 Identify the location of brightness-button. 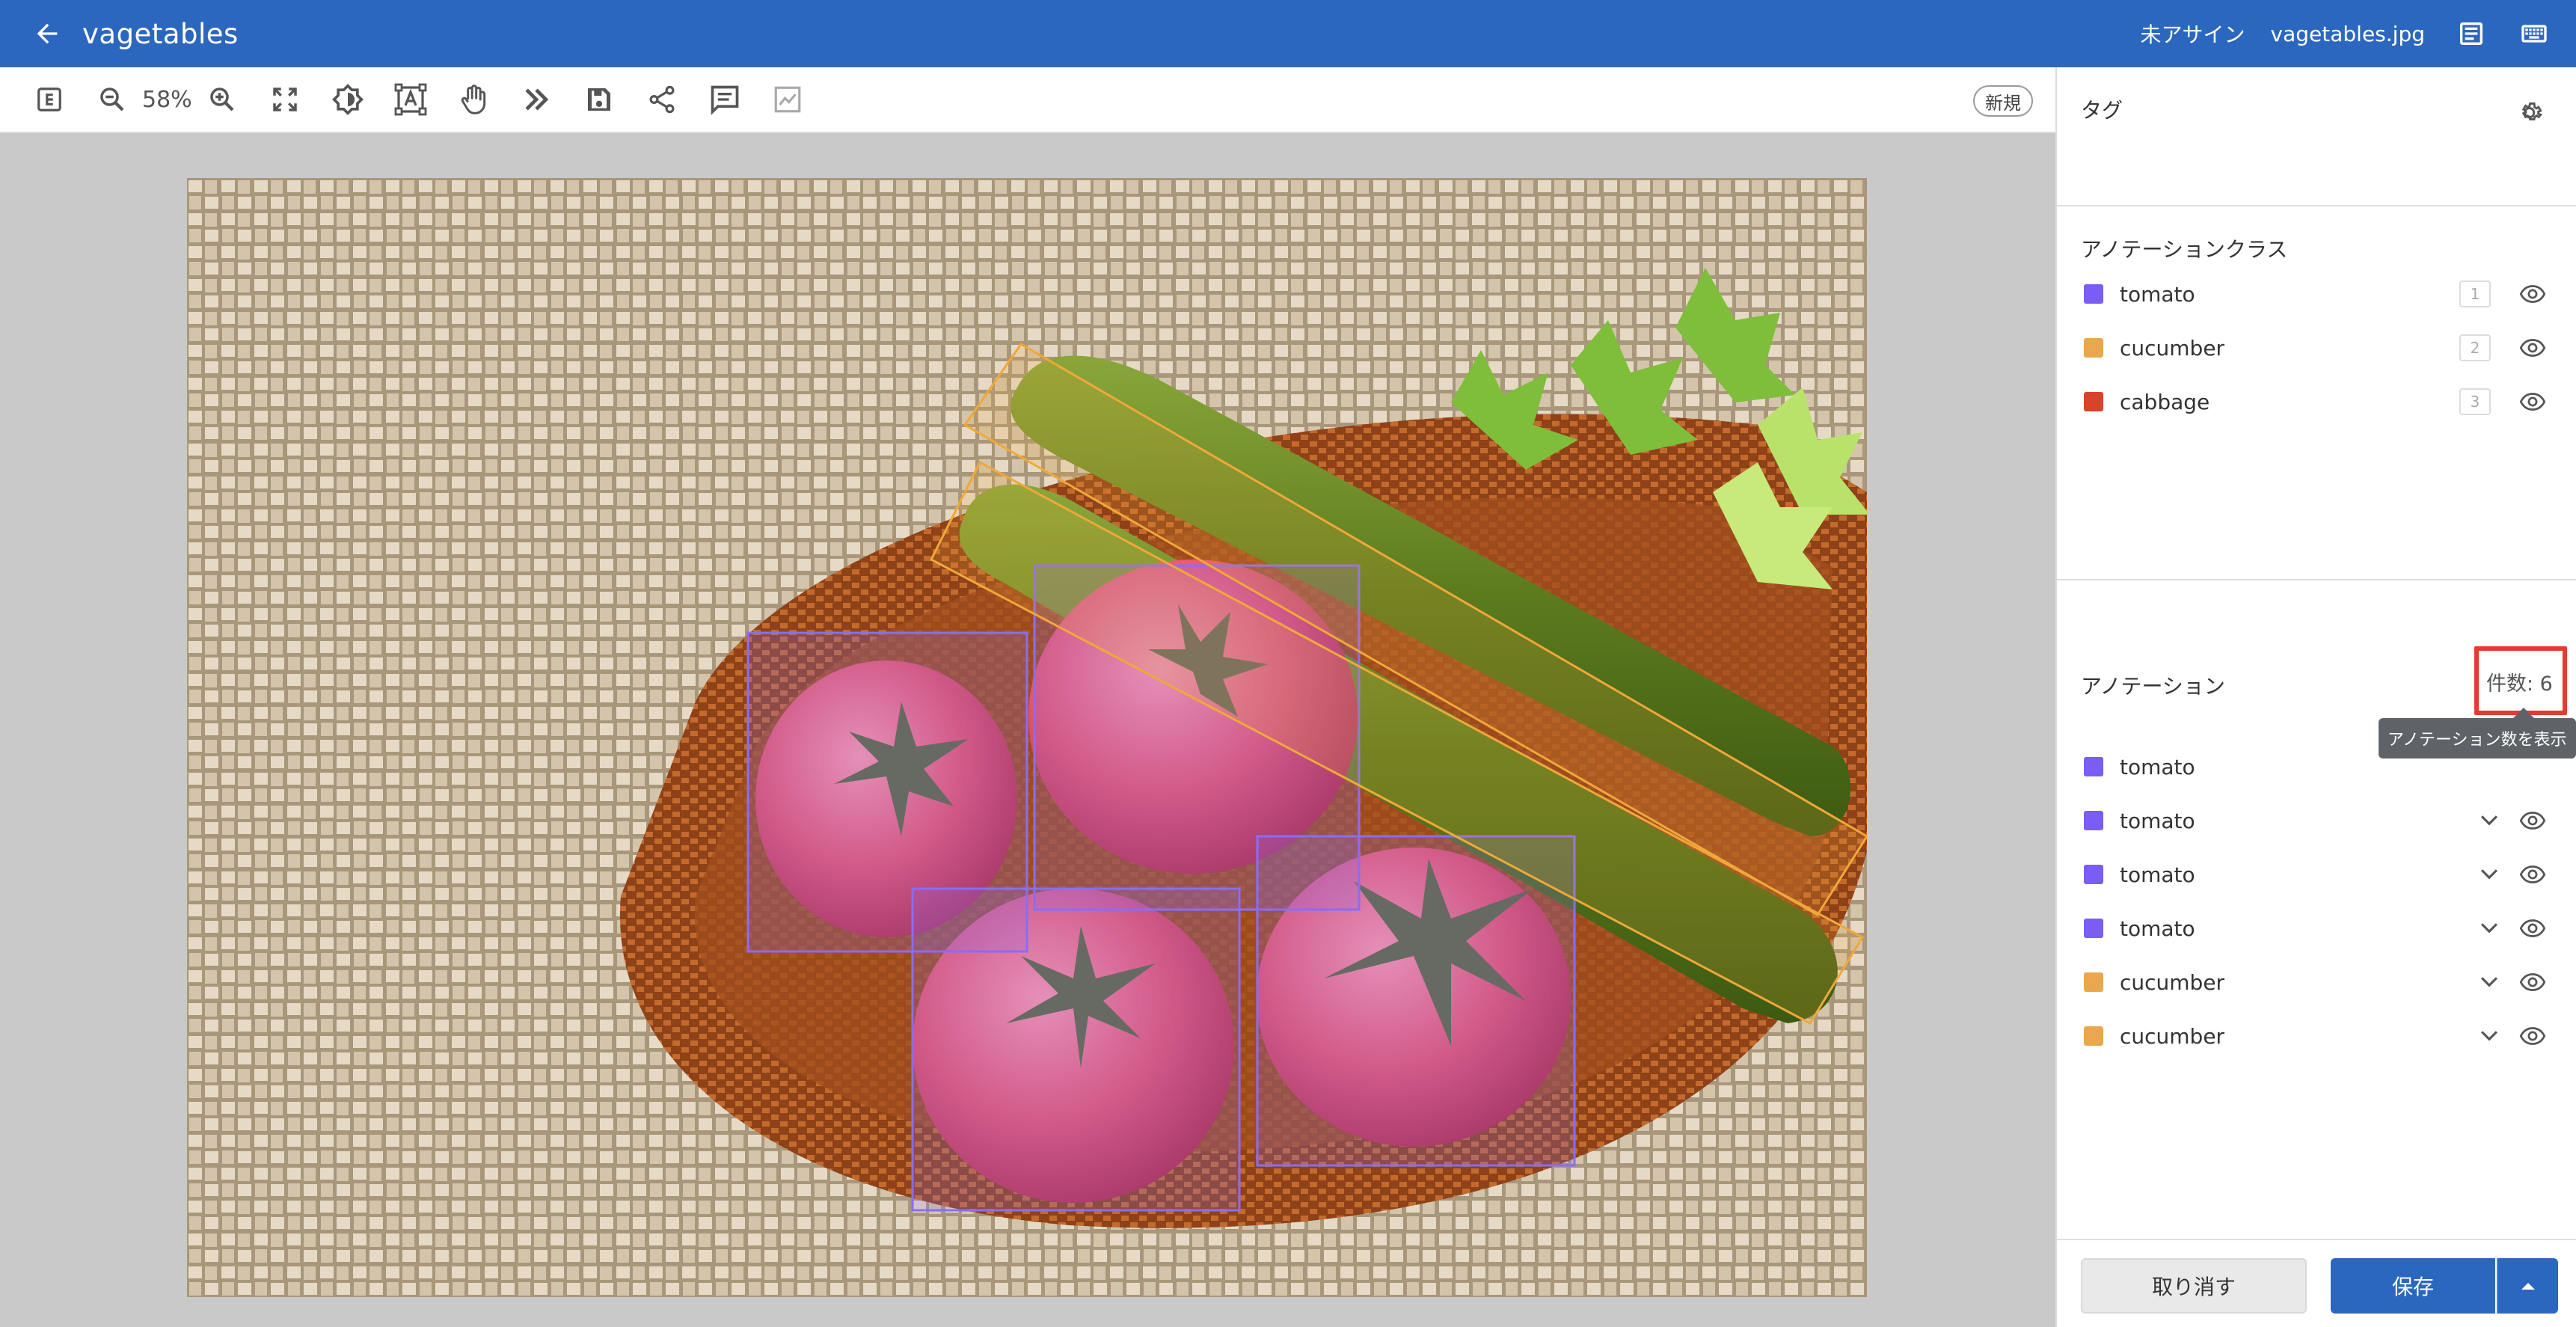
(347, 99).